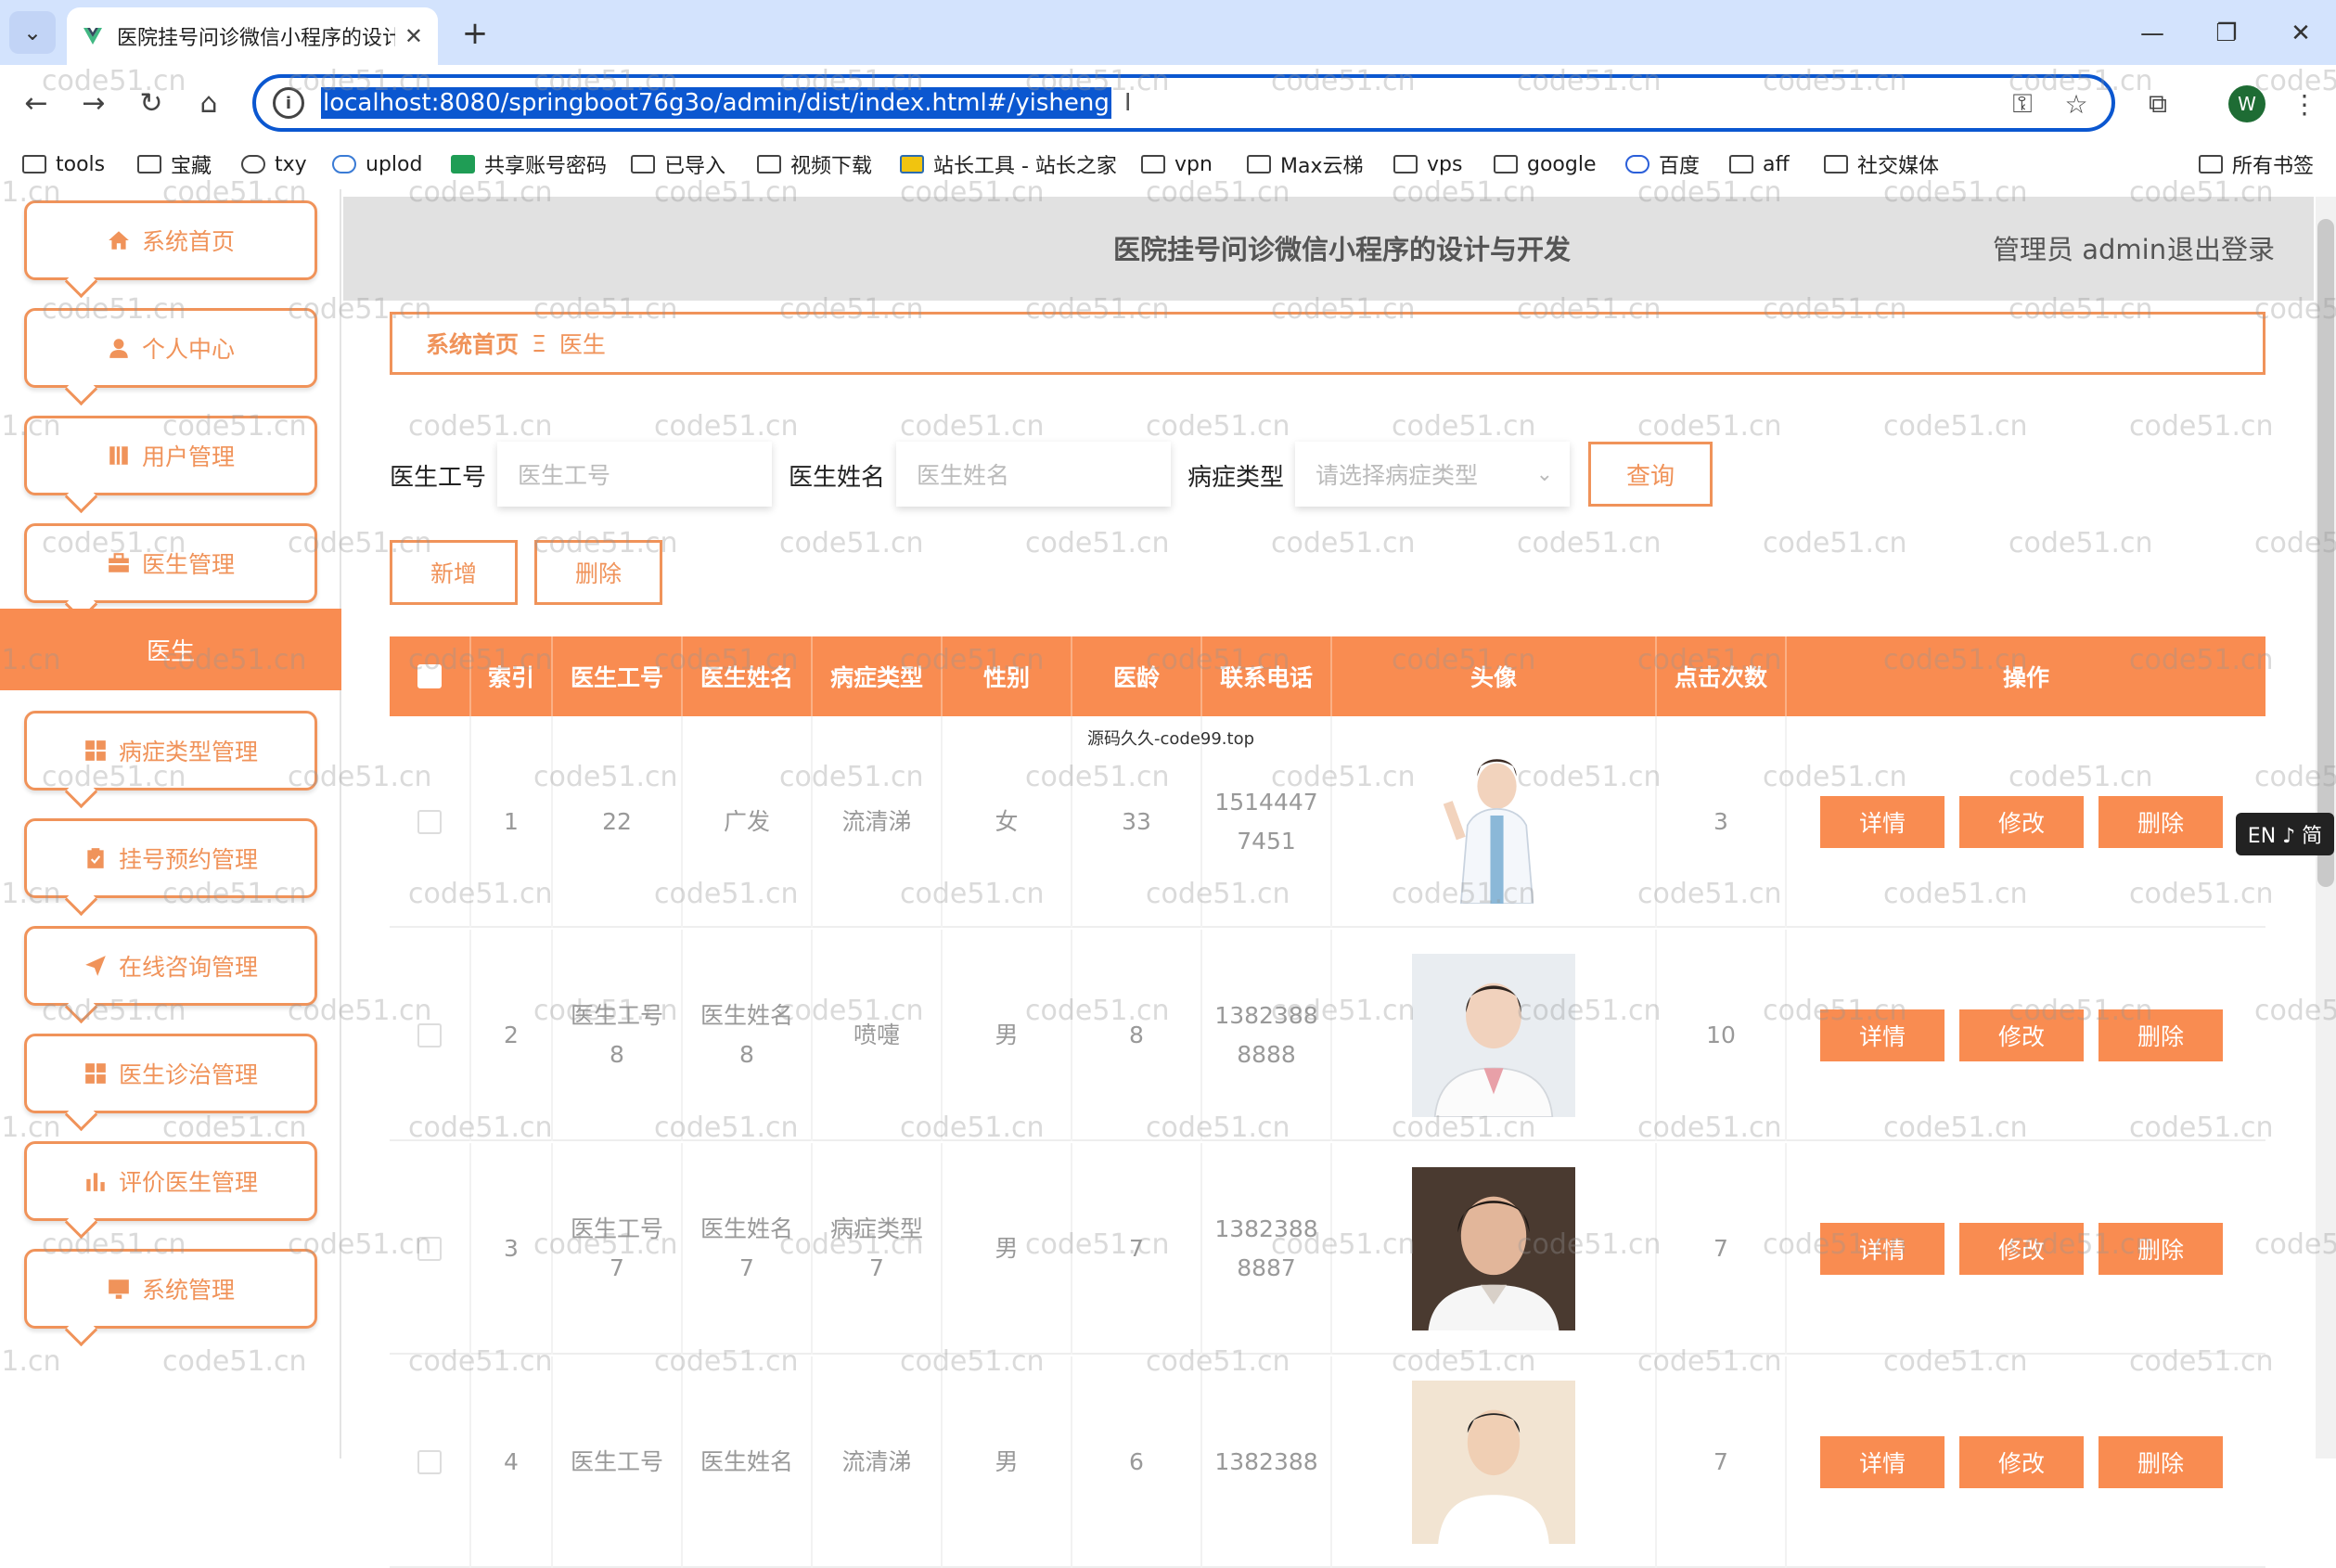 The image size is (2336, 1568). I want to click on bookmark-item: 百度, so click(1663, 164).